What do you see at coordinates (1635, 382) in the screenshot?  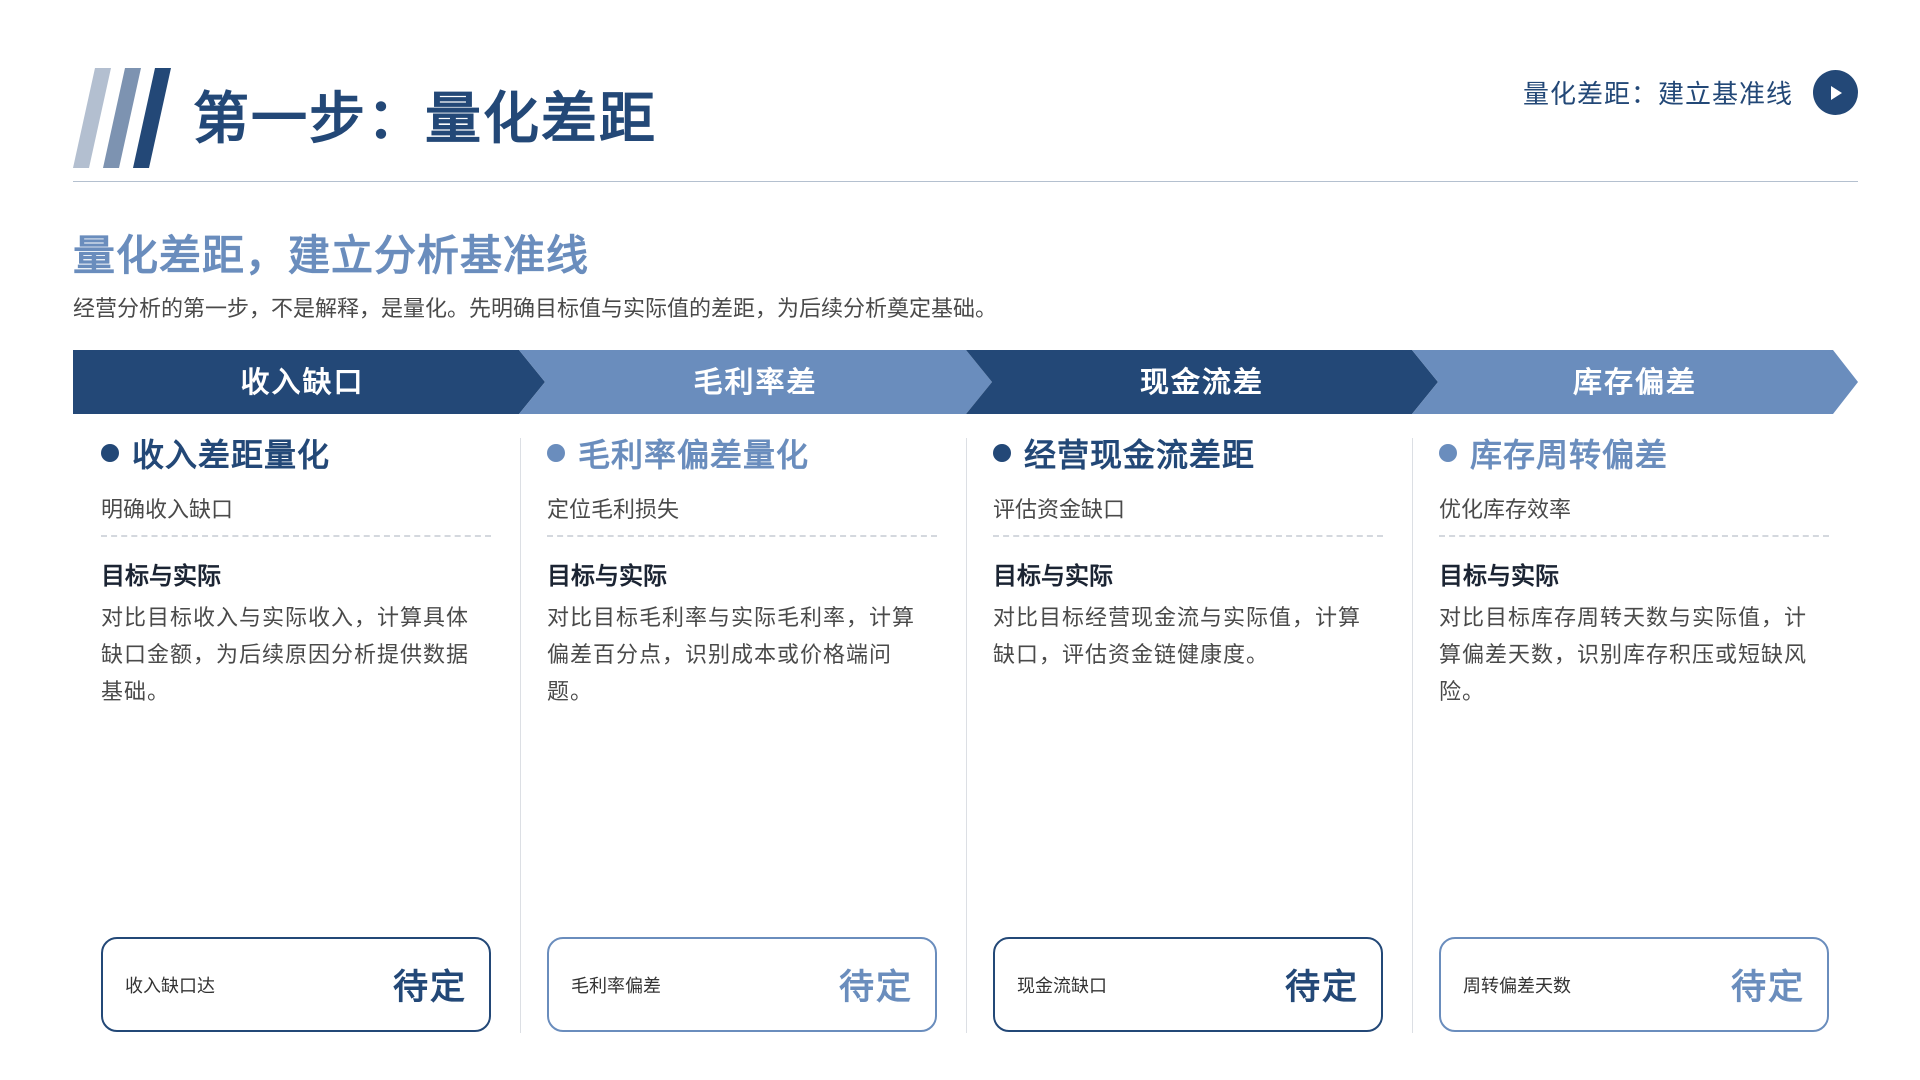 I see `tab-inventory-gap: 库存偏差` at bounding box center [1635, 382].